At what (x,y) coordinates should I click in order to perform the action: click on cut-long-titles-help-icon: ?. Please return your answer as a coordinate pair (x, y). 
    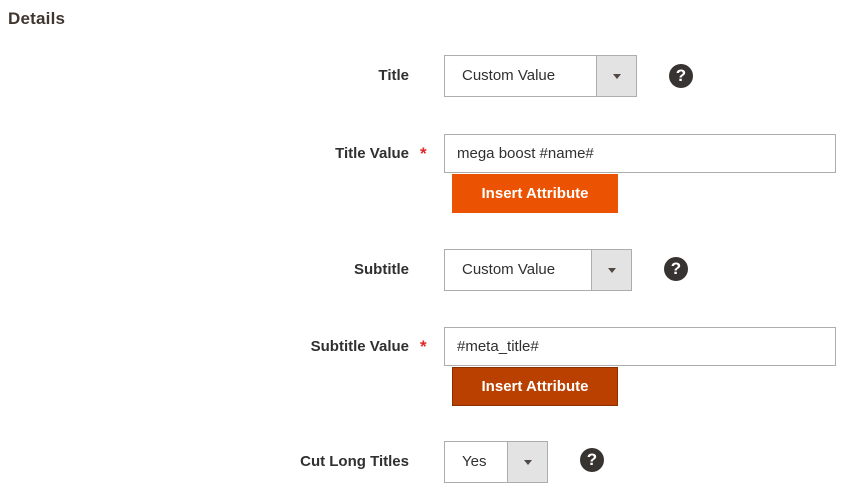
    Looking at the image, I should click on (592, 460).